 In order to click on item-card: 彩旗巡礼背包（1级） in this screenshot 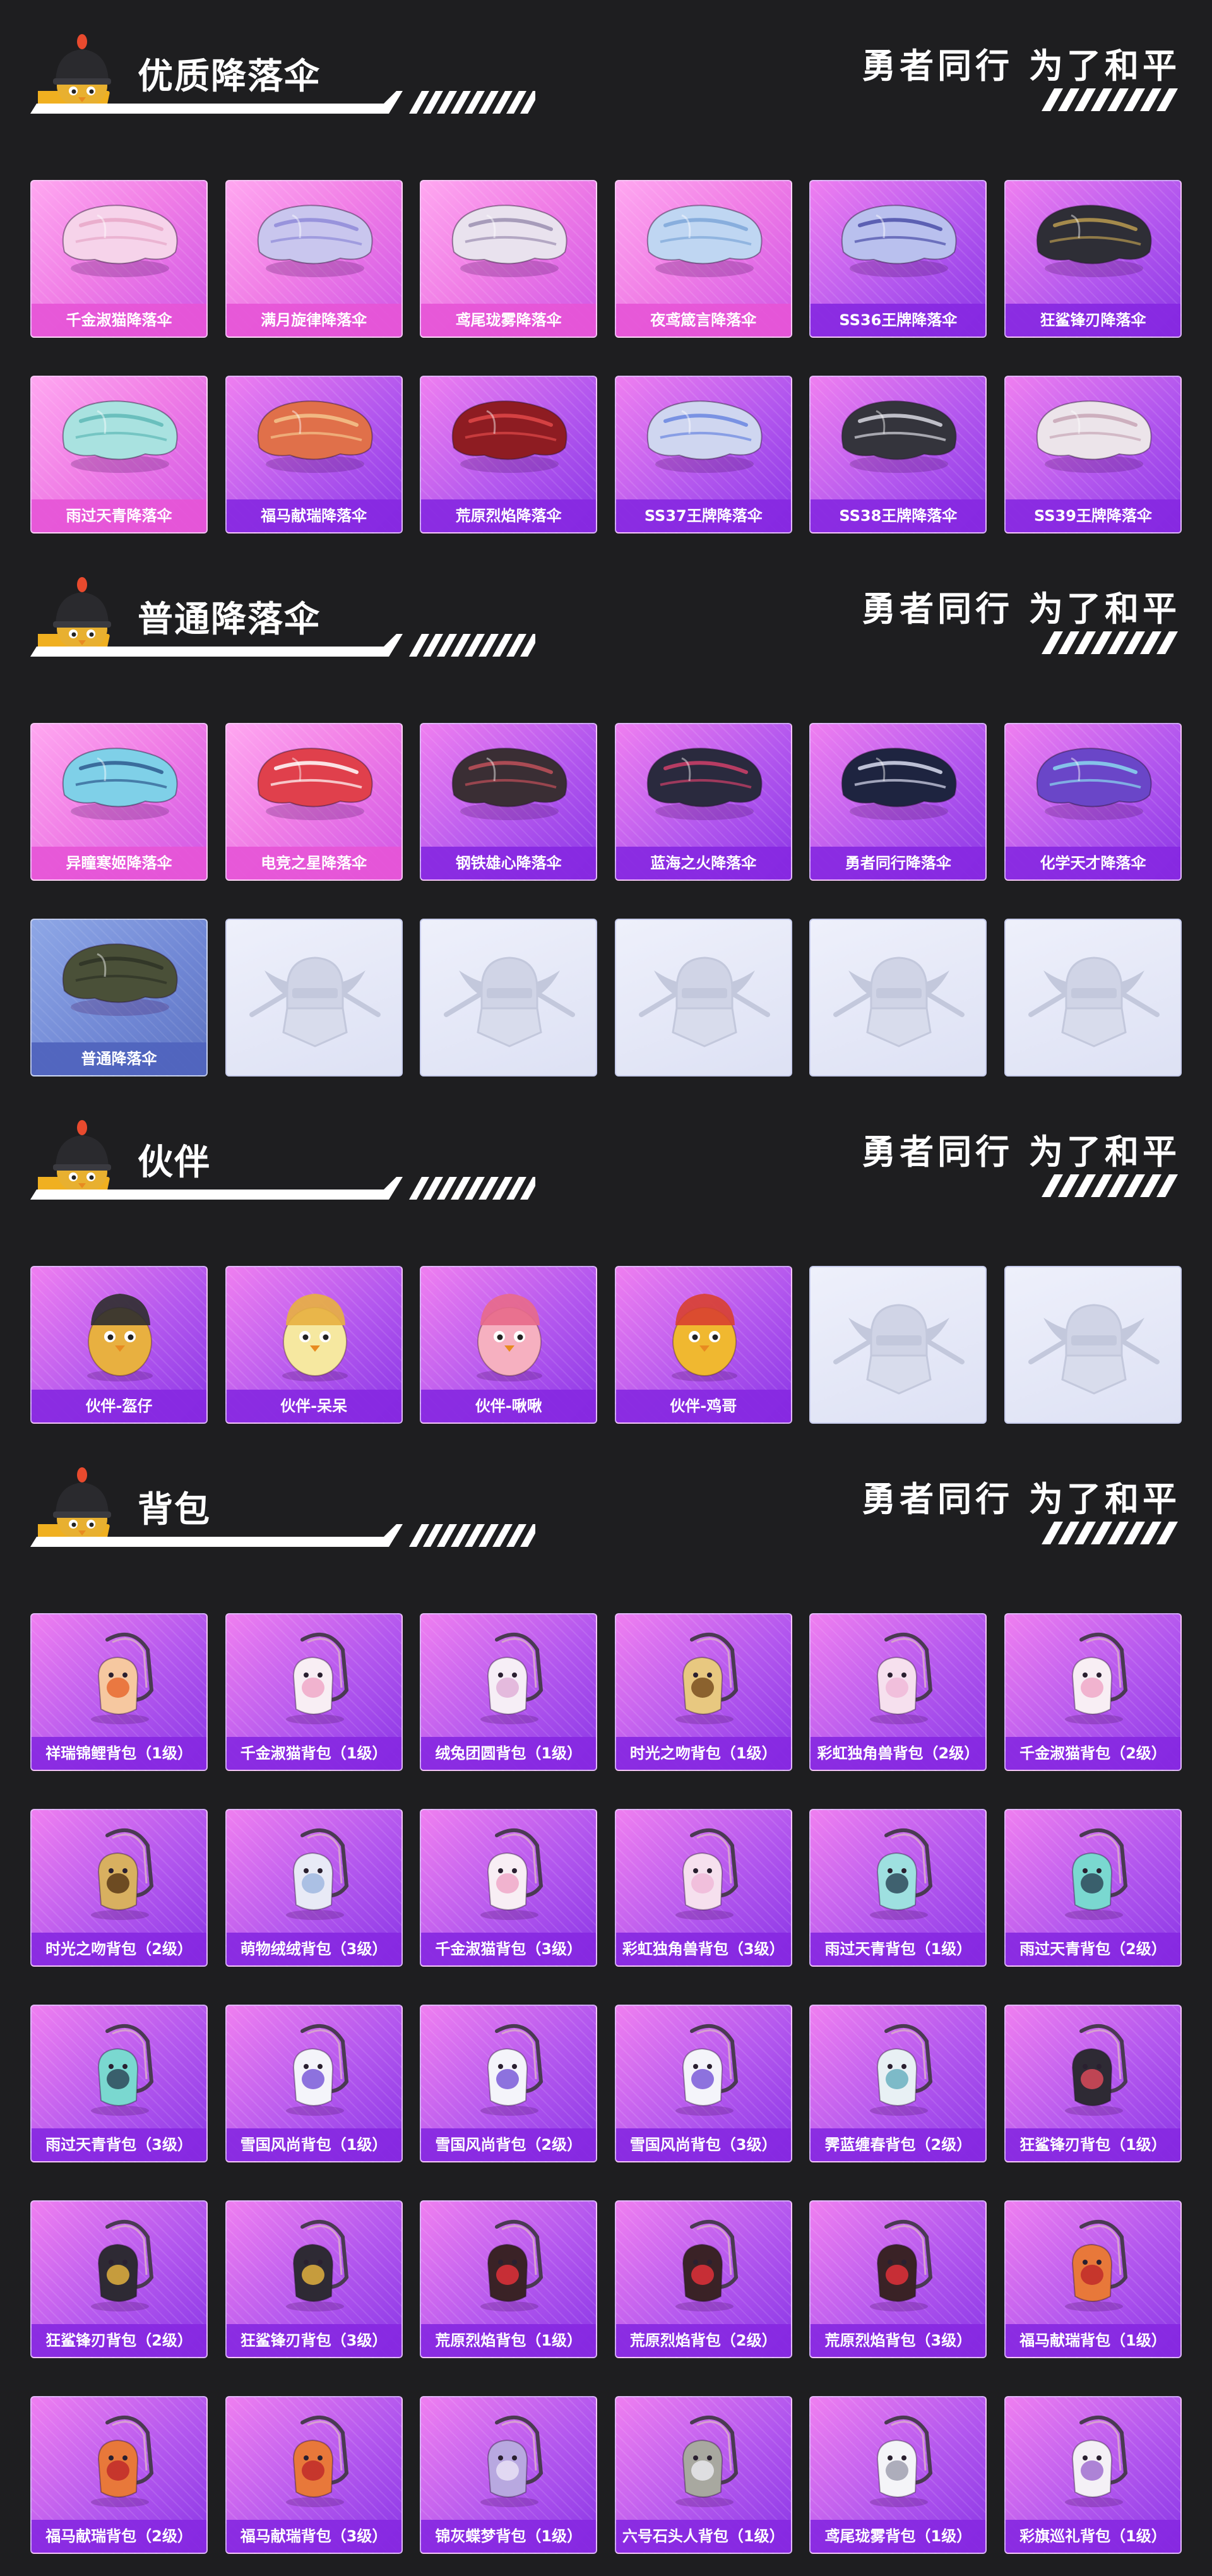, I will do `click(1093, 2475)`.